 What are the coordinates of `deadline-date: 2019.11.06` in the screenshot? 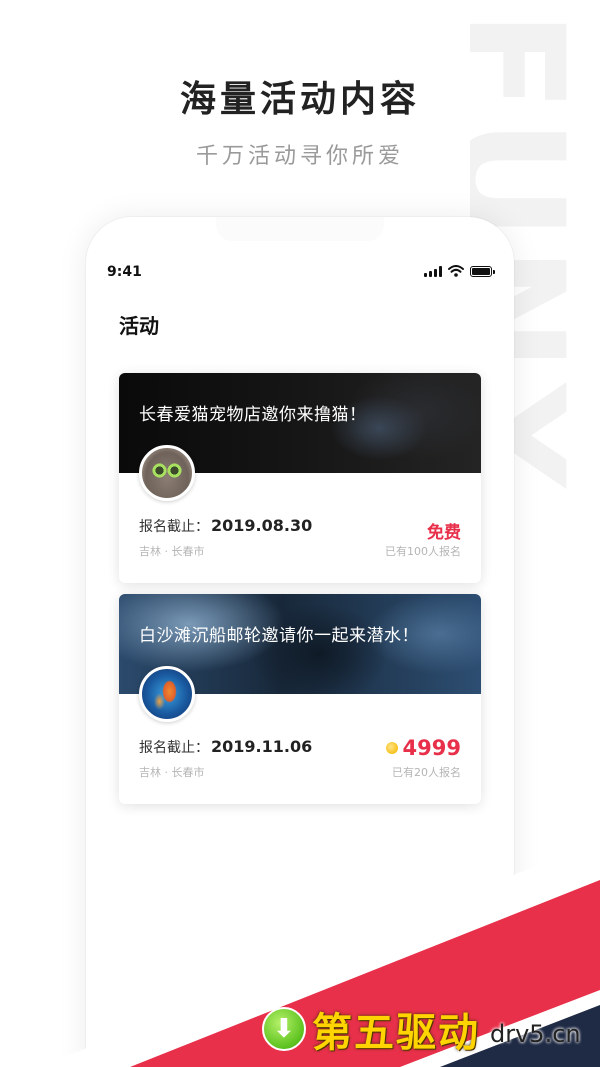 It's located at (262, 746).